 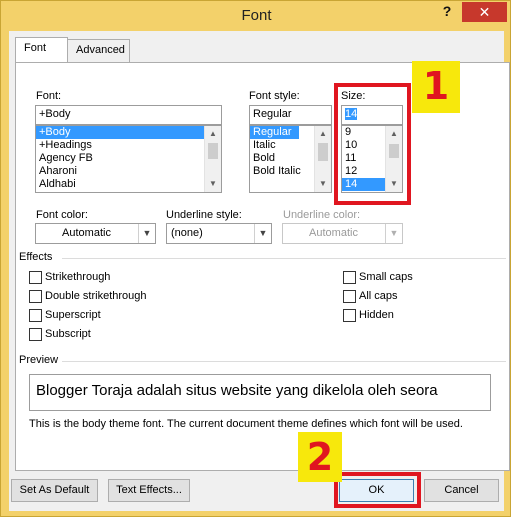 I want to click on strikethrough-label: Strikethrough, so click(x=78, y=277).